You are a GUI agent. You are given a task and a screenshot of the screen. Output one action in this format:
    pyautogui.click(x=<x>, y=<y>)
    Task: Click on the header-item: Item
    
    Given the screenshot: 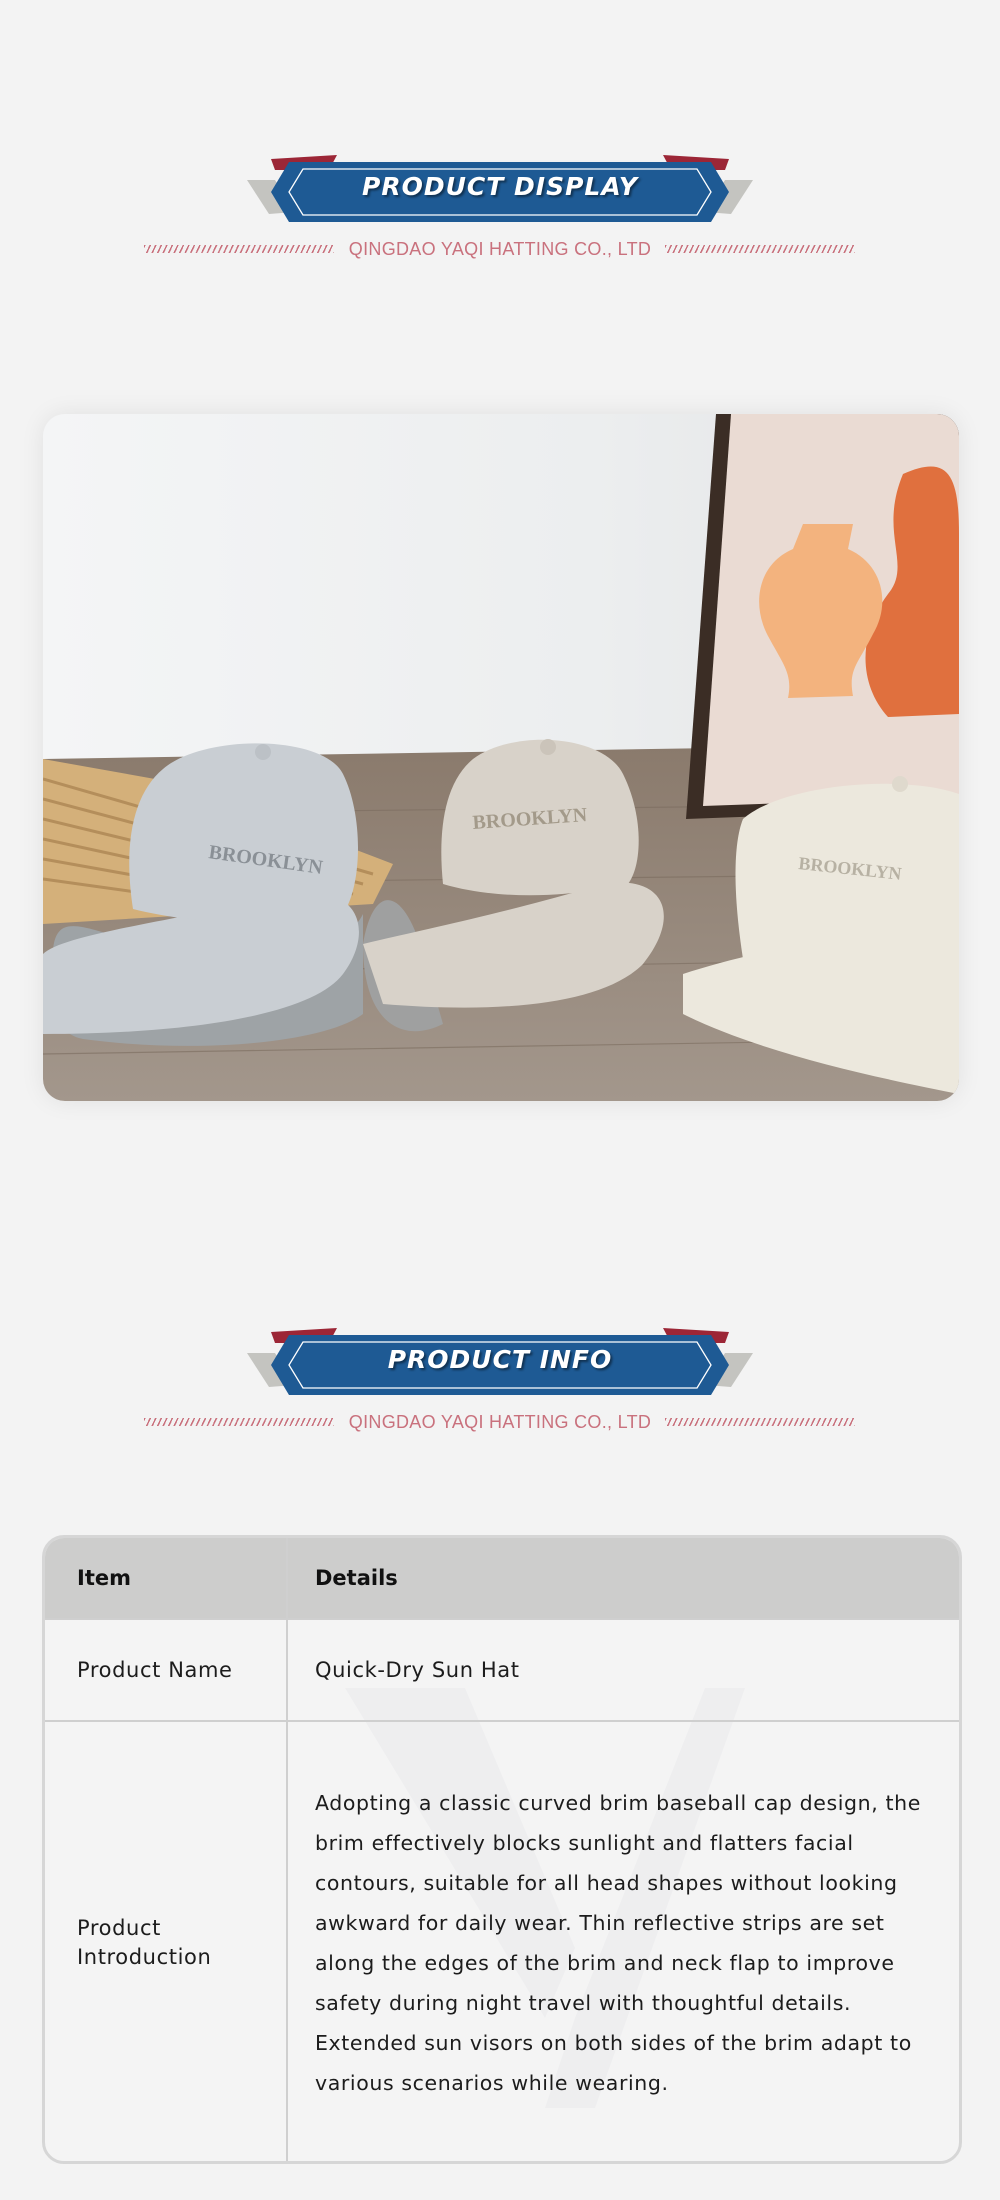 What is the action you would take?
    pyautogui.click(x=166, y=1578)
    